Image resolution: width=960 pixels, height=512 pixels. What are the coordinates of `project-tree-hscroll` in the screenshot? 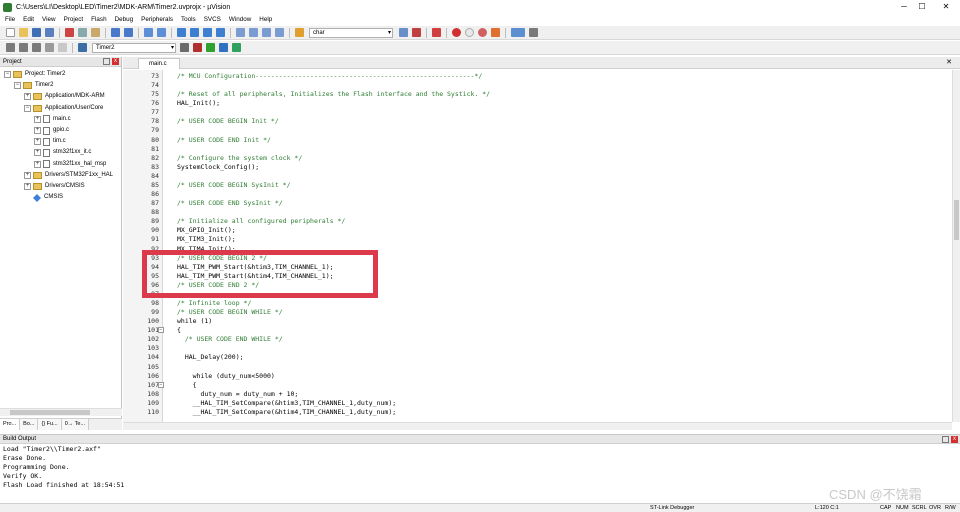 It's located at (61, 412).